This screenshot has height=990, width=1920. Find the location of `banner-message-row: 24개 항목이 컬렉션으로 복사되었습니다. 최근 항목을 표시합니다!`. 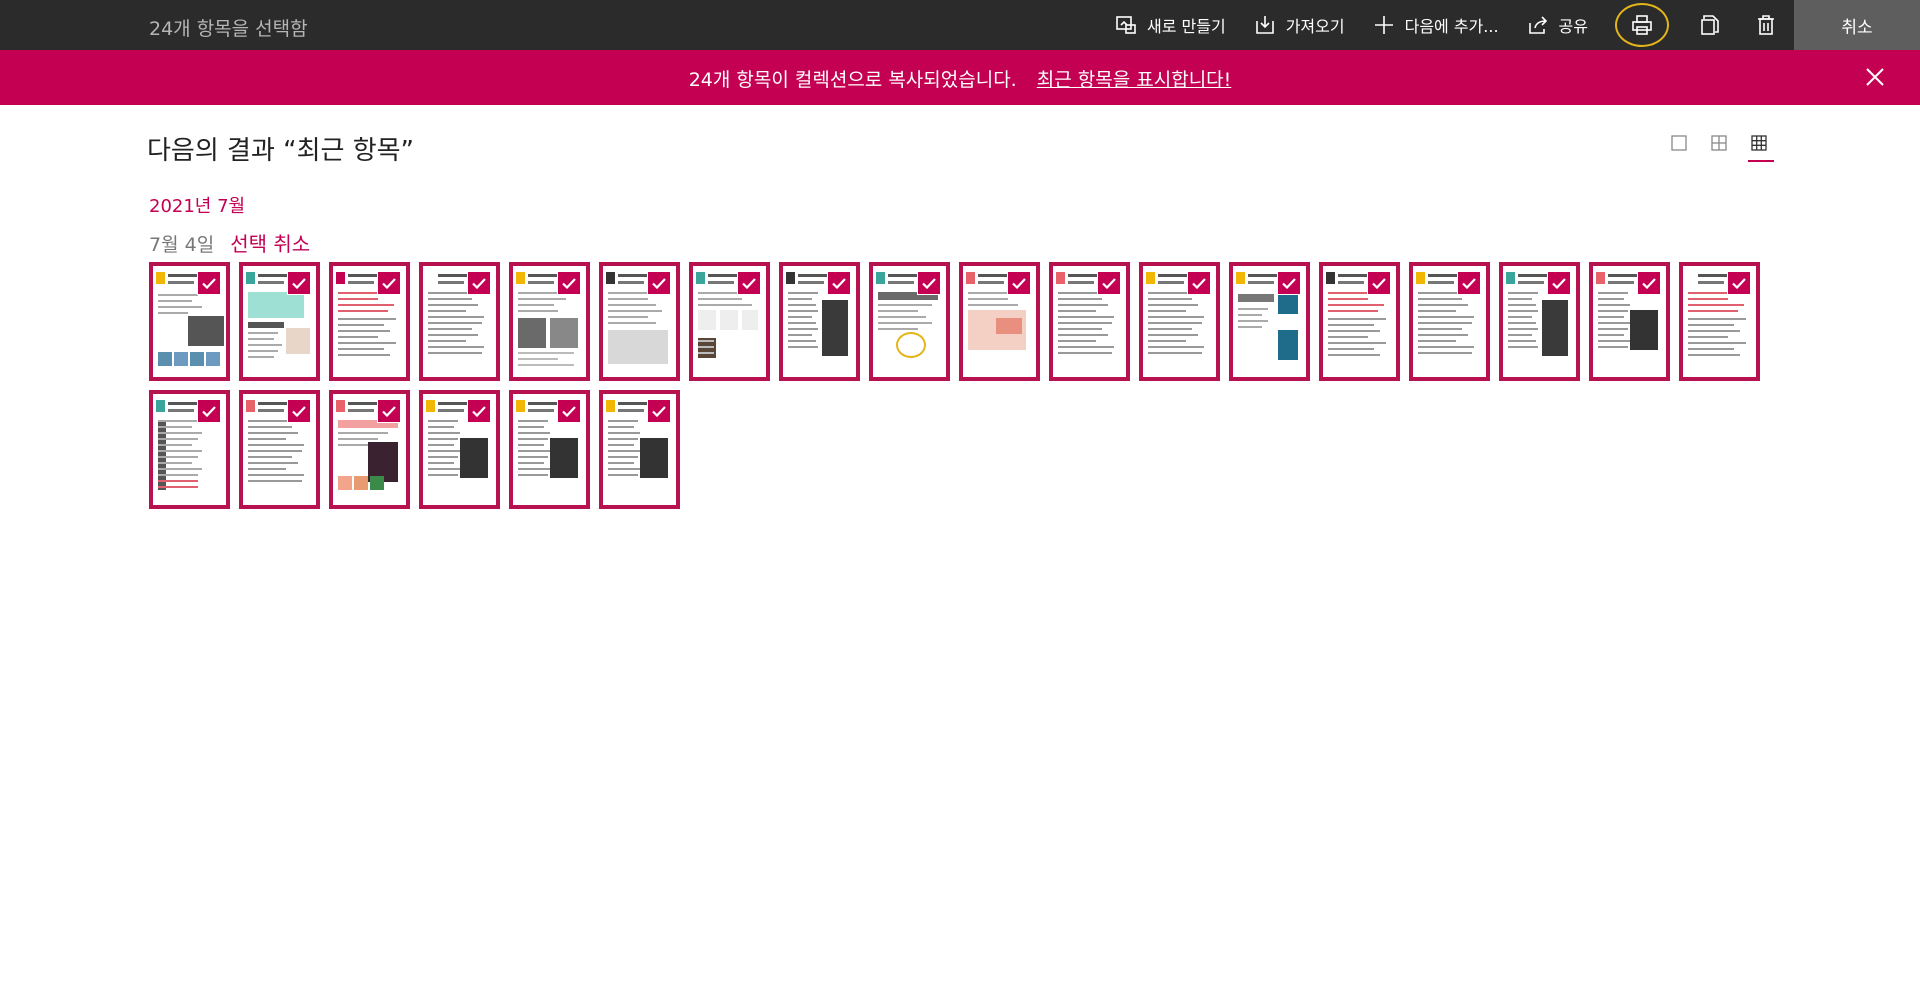

banner-message-row: 24개 항목이 컬렉션으로 복사되었습니다. 최근 항목을 표시합니다! is located at coordinates (960, 78).